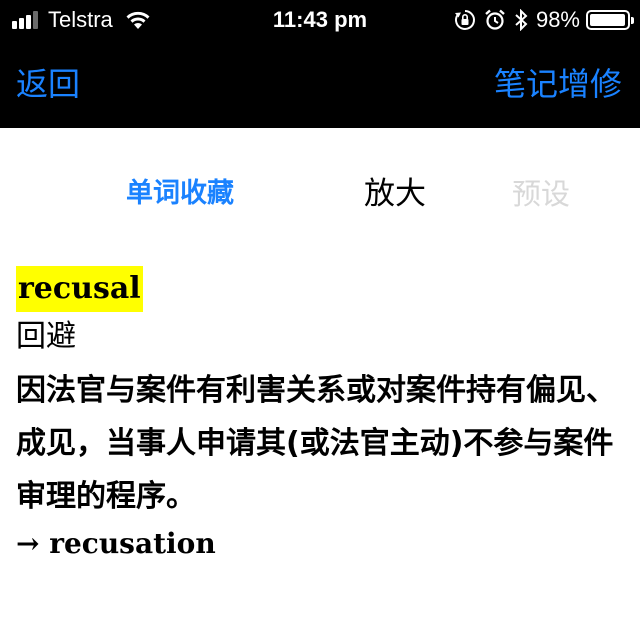  Describe the element at coordinates (320, 20) in the screenshot. I see `status-bar: Telstra 11:43 pm 98%` at that location.